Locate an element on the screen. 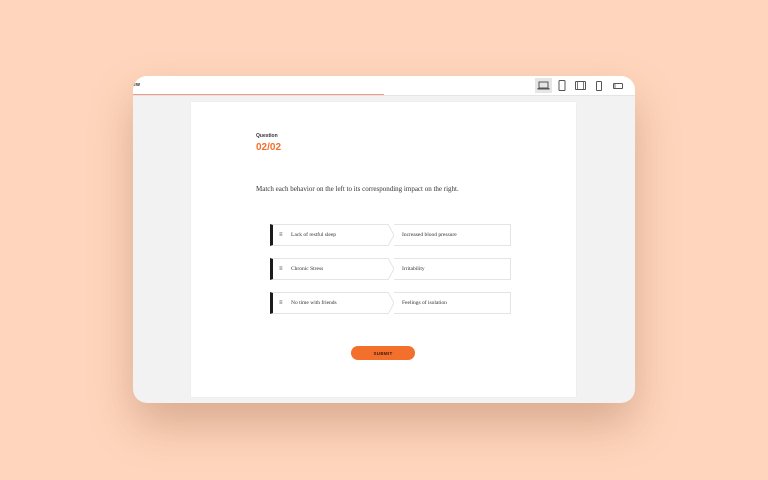  phone-landscape-icon is located at coordinates (618, 85).